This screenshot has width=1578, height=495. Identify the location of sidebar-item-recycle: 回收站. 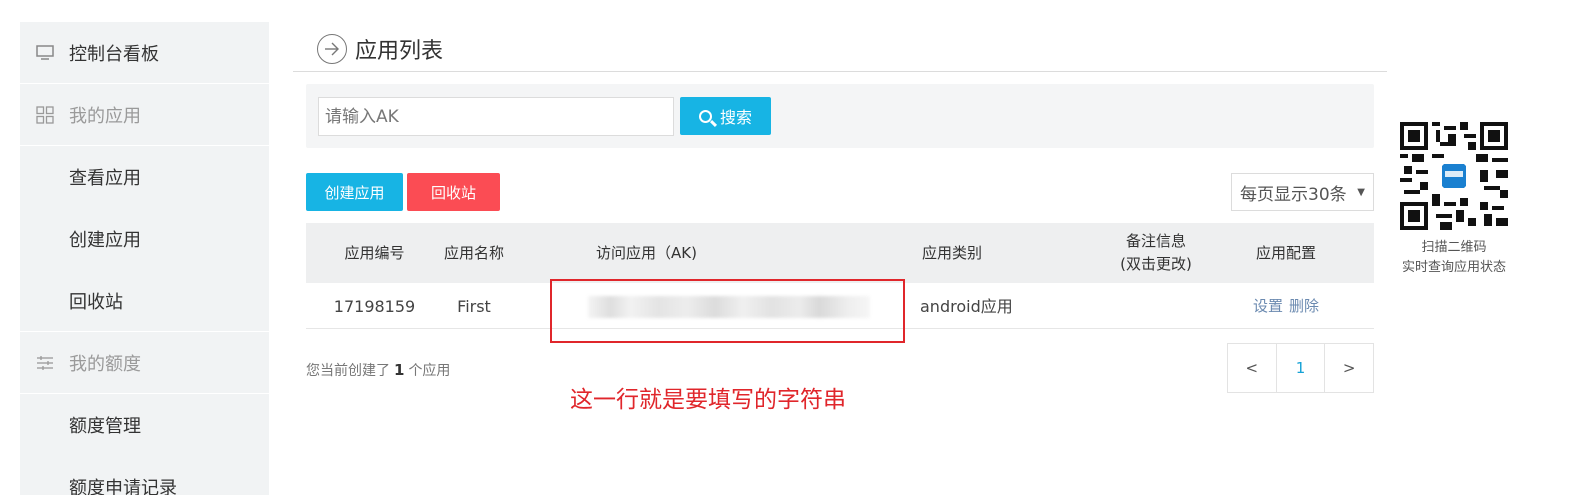
(144, 301).